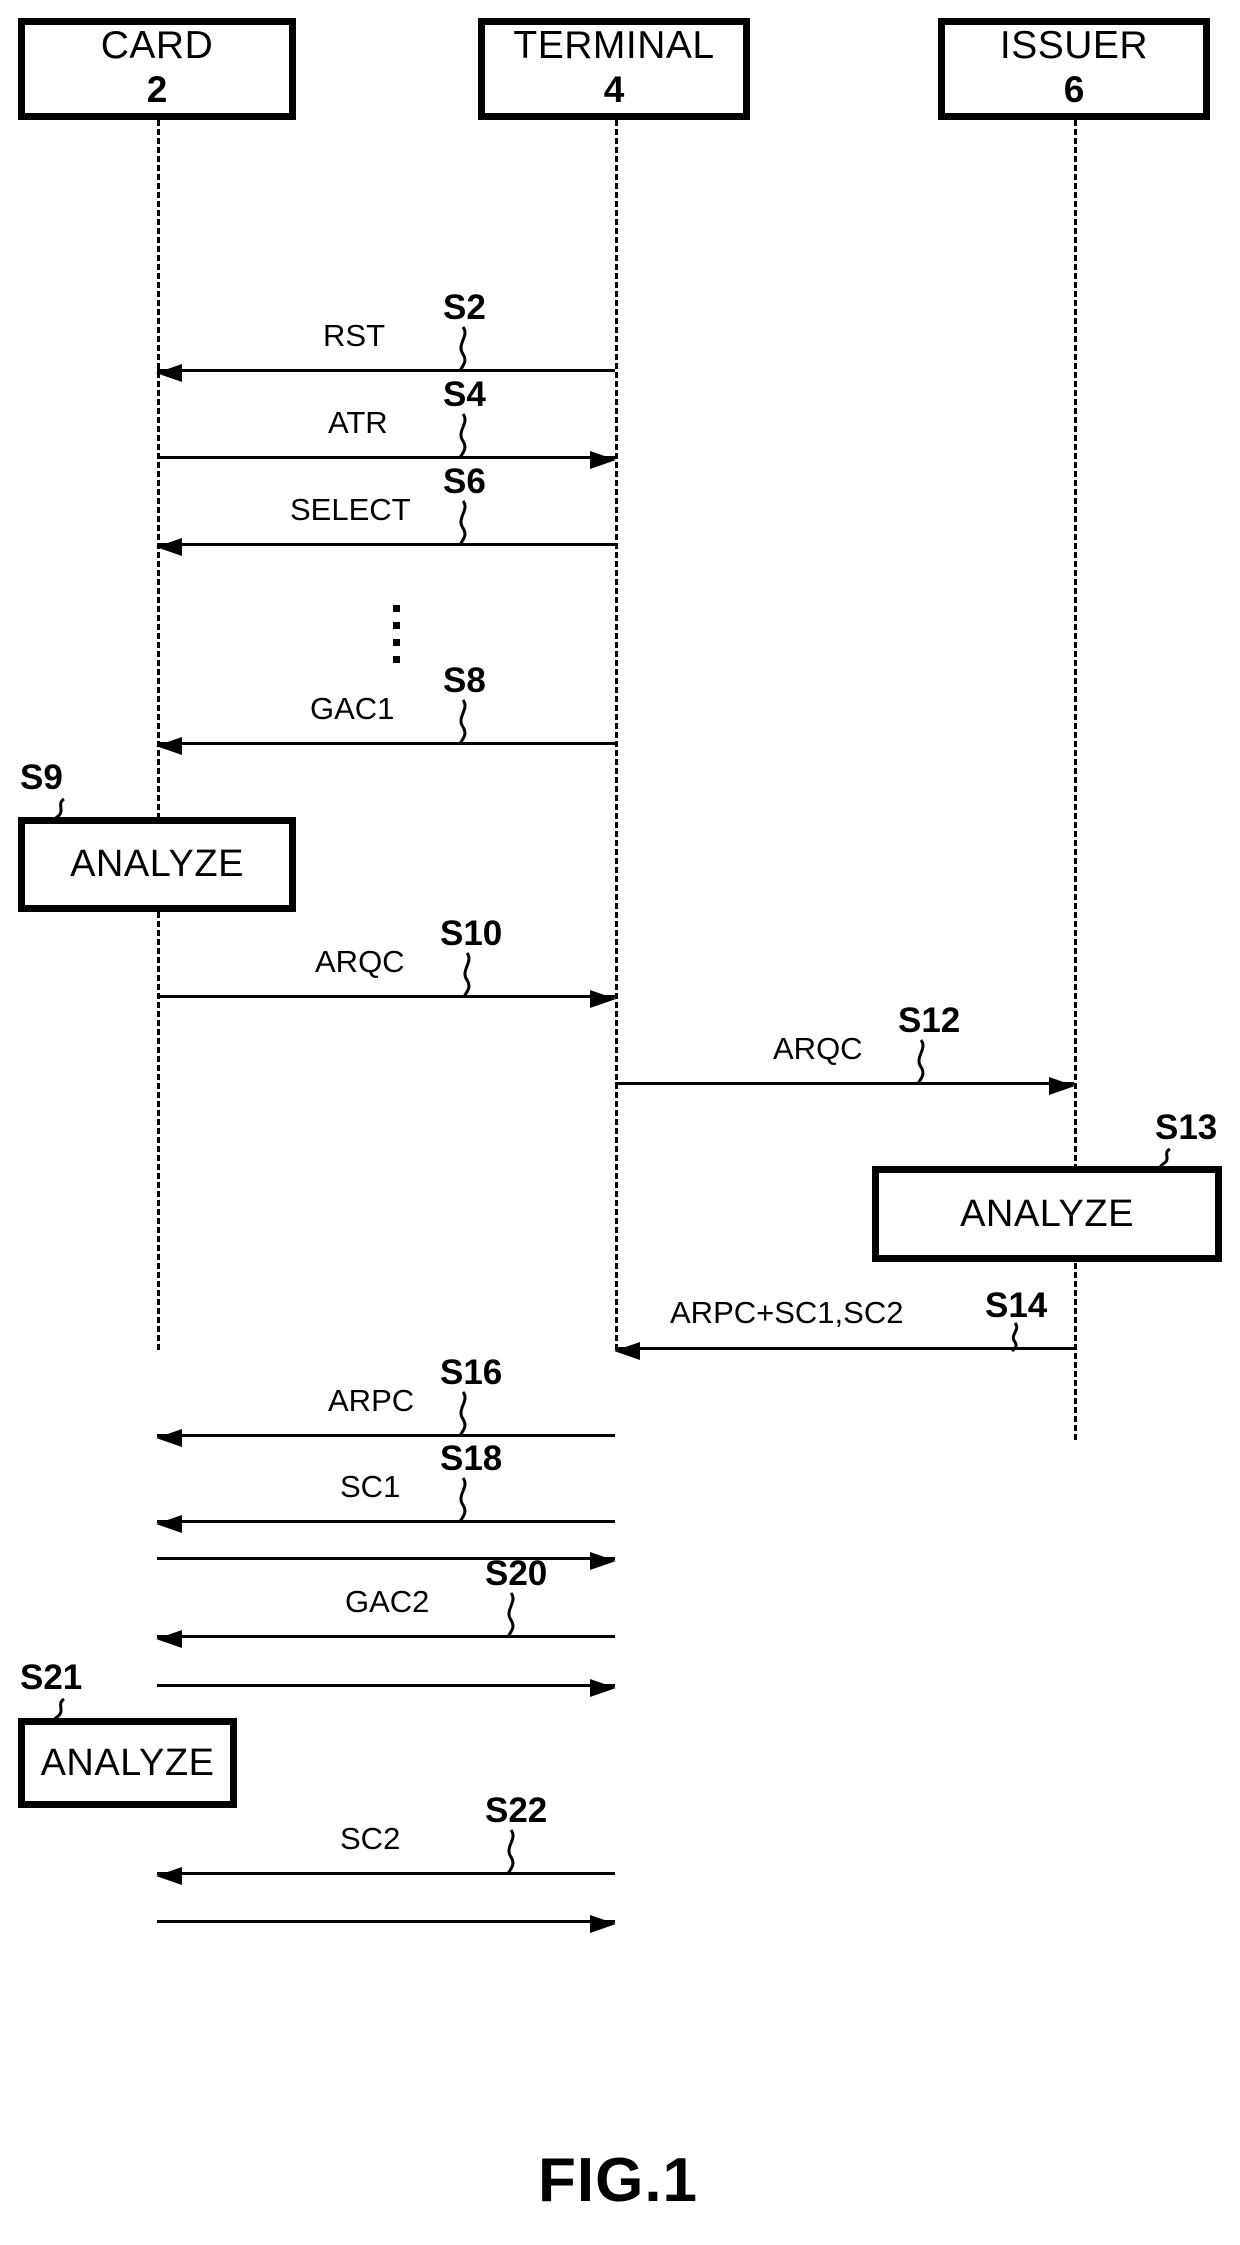  Describe the element at coordinates (385, 1524) in the screenshot. I see `message-arrow-s18` at that location.